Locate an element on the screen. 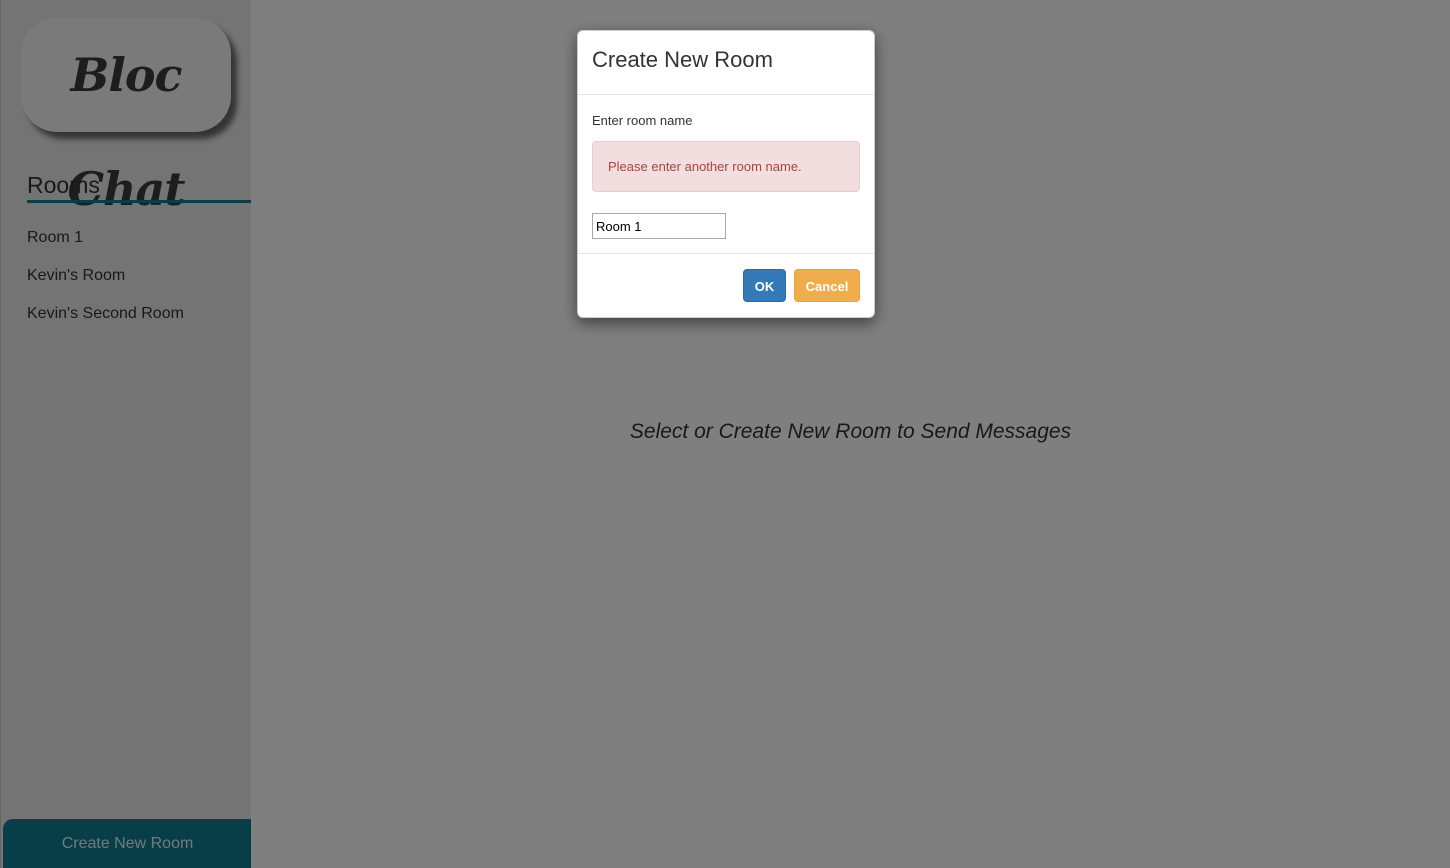 The width and height of the screenshot is (1450, 868). room-name-label: Enter room name is located at coordinates (642, 120).